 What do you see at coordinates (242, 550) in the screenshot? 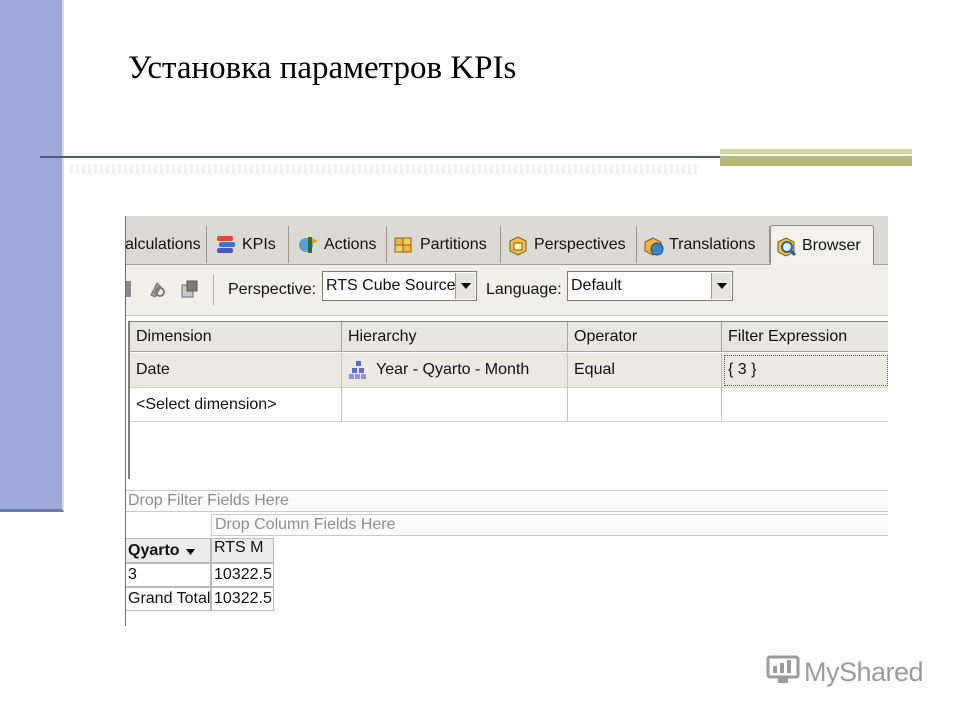
I see `pivot-measure-header: RTS M` at bounding box center [242, 550].